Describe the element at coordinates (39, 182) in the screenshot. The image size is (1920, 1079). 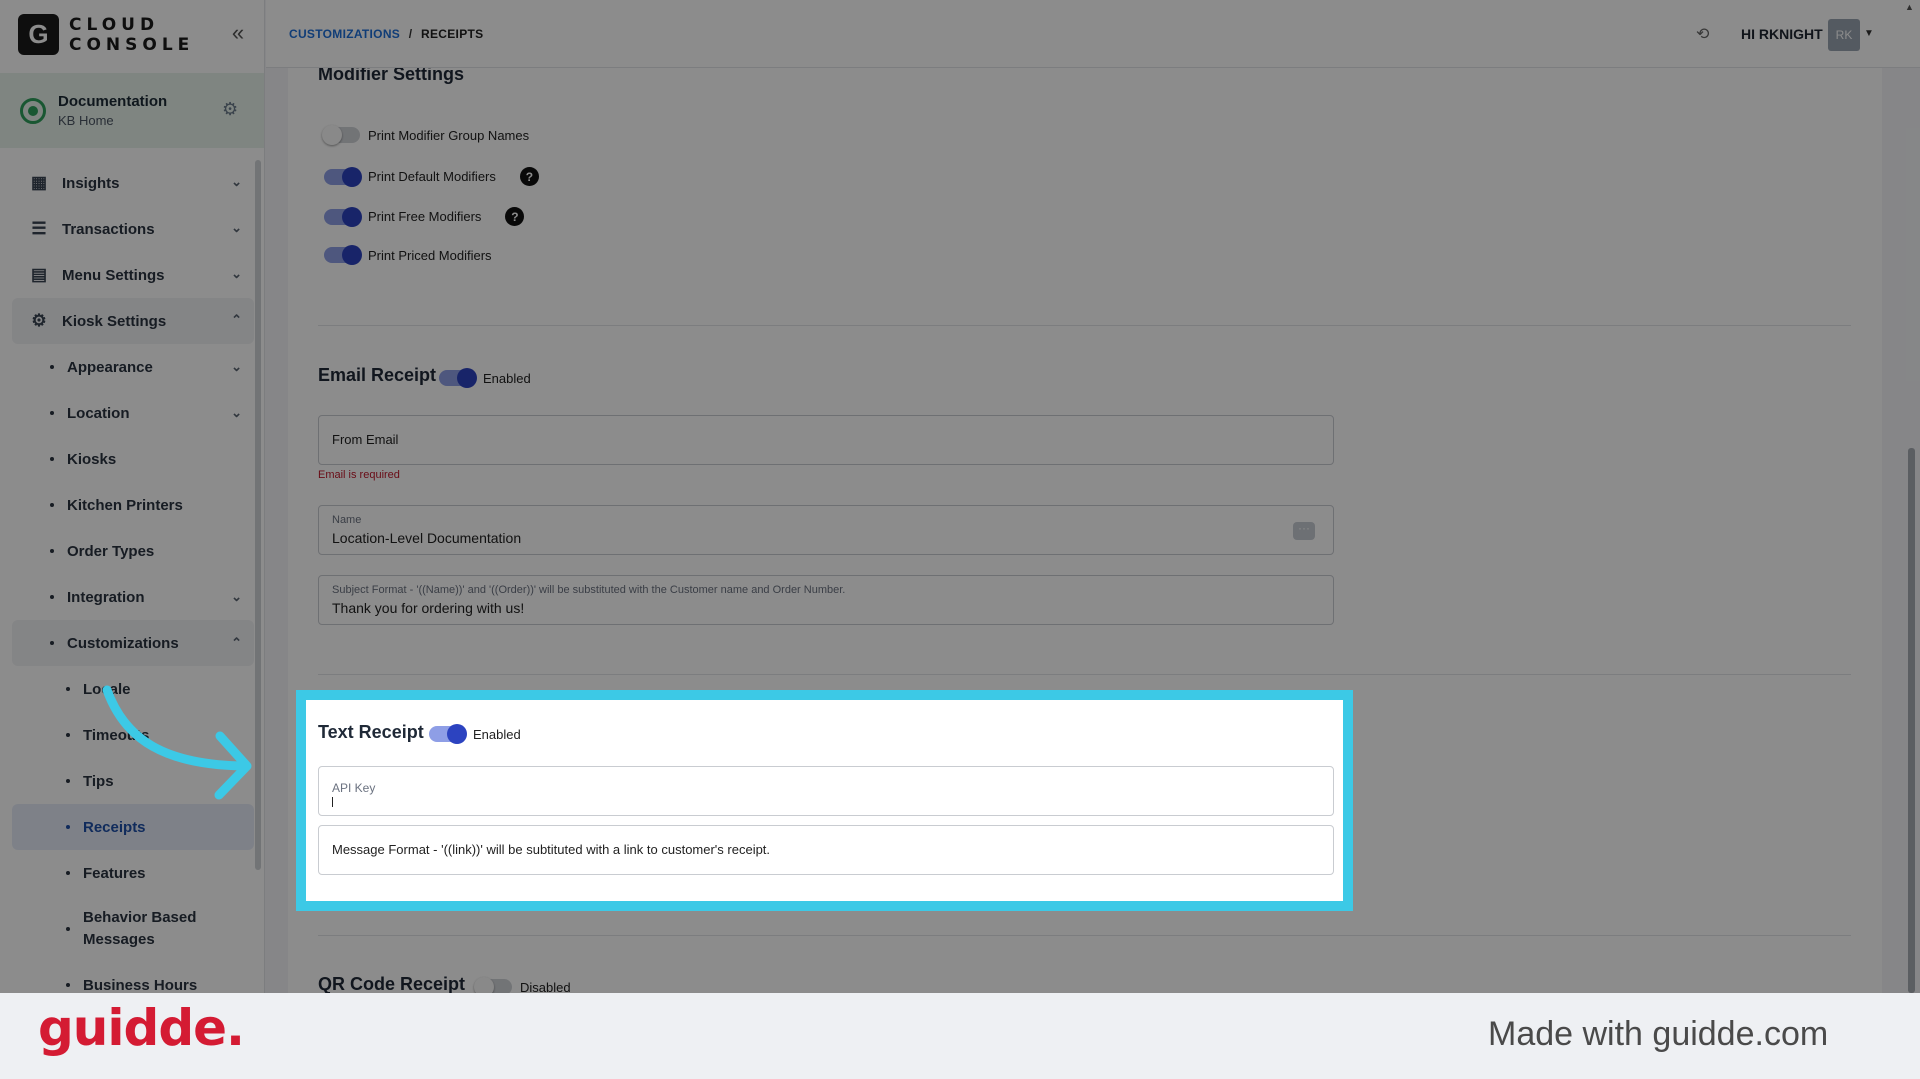
I see `insights-icon: ▦` at that location.